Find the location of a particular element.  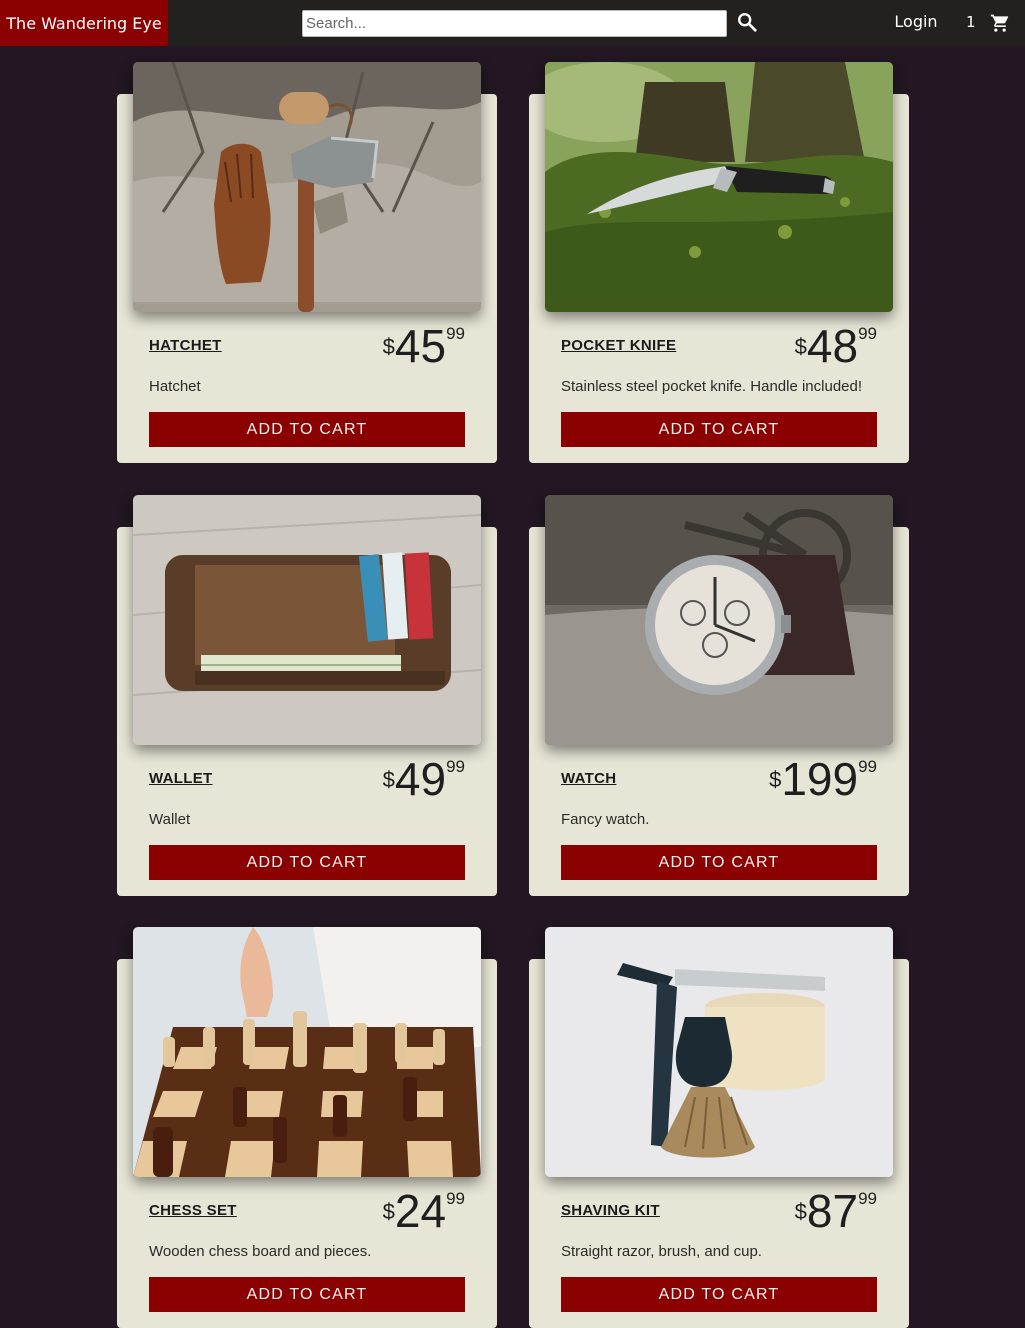

product-description: Wooden chess board and pieces. is located at coordinates (260, 1251).